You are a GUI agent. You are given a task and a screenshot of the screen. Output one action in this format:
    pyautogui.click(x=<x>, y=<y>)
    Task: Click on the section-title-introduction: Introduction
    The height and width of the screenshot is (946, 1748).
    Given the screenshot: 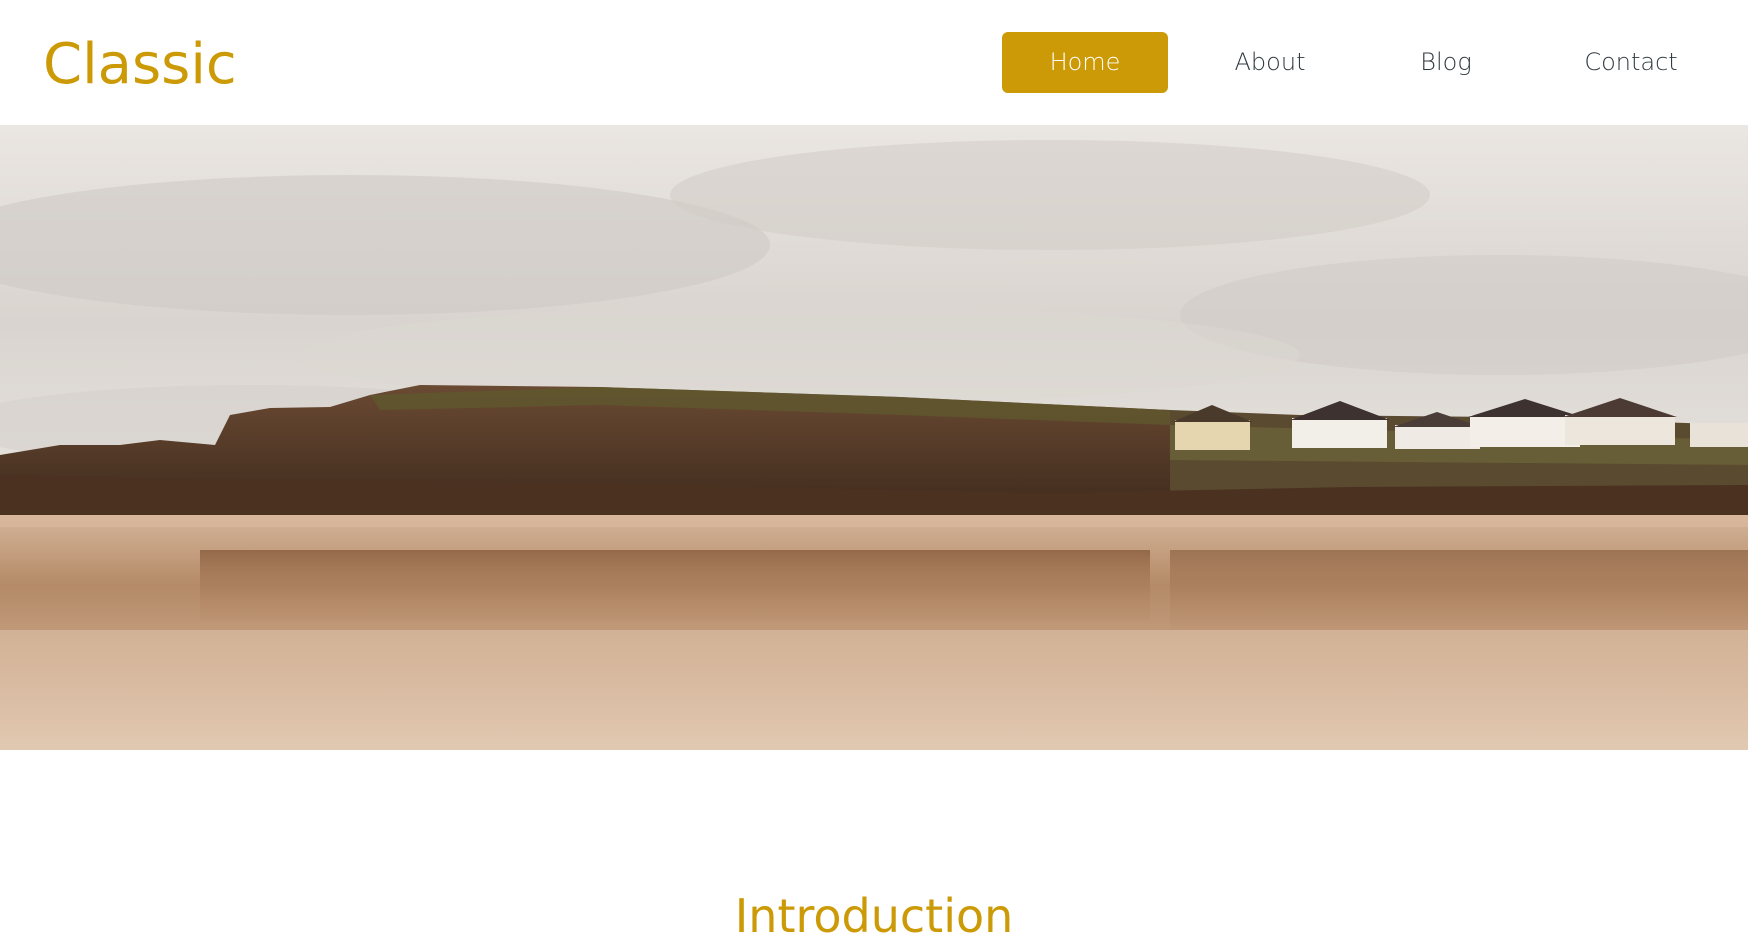 What is the action you would take?
    pyautogui.click(x=874, y=916)
    